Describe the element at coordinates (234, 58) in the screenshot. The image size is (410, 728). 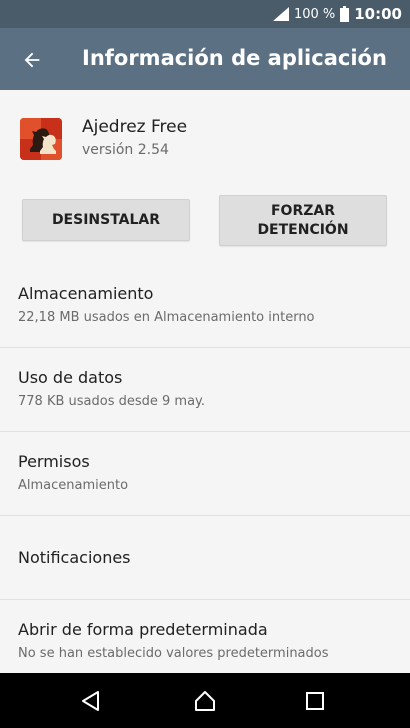
I see `page-title: Información de aplicación` at that location.